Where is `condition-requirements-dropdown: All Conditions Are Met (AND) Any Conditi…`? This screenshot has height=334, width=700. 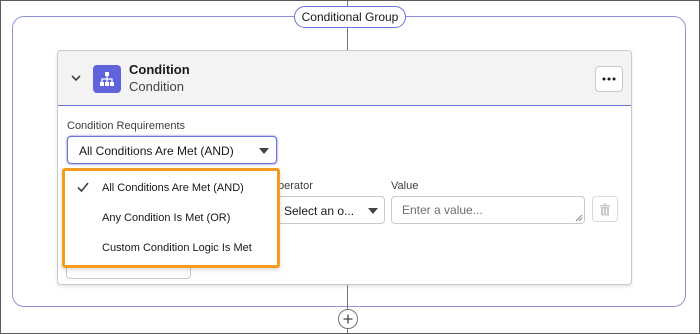 condition-requirements-dropdown: All Conditions Are Met (AND) Any Conditi… is located at coordinates (171, 218).